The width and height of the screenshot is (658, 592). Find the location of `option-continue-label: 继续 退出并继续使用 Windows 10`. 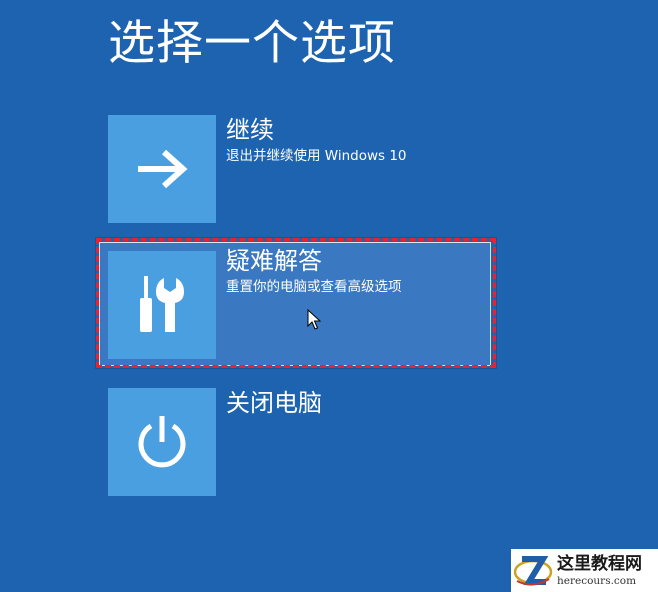

option-continue-label: 继续 退出并继续使用 Windows 10 is located at coordinates (316, 140).